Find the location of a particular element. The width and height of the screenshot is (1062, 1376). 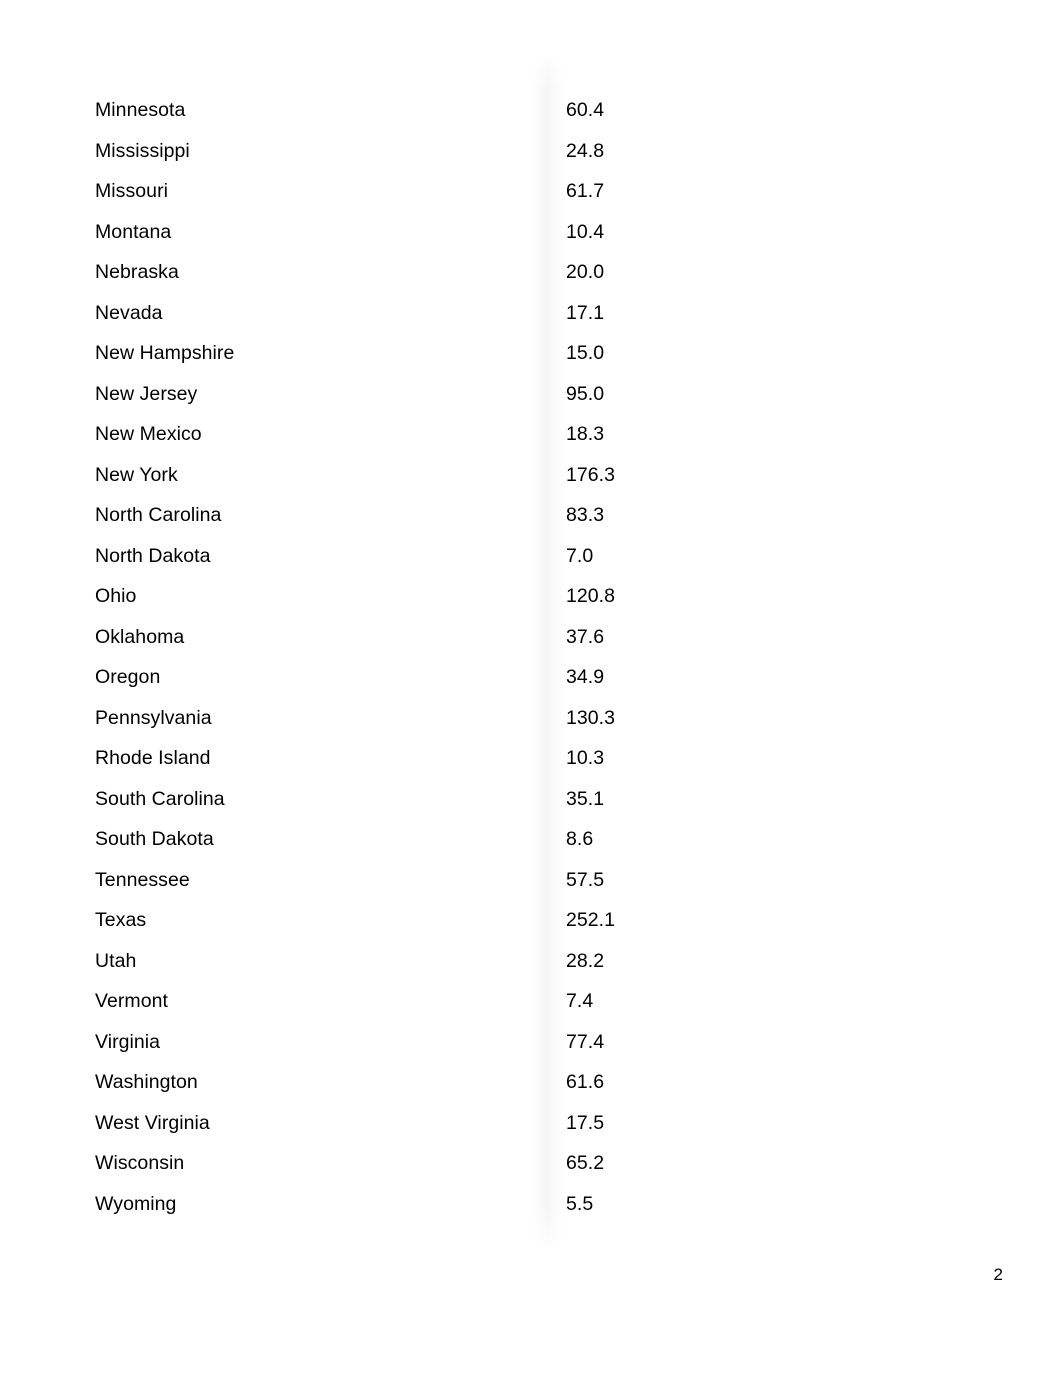

table-row: New Hampshire 15.0 is located at coordinates (531, 353).